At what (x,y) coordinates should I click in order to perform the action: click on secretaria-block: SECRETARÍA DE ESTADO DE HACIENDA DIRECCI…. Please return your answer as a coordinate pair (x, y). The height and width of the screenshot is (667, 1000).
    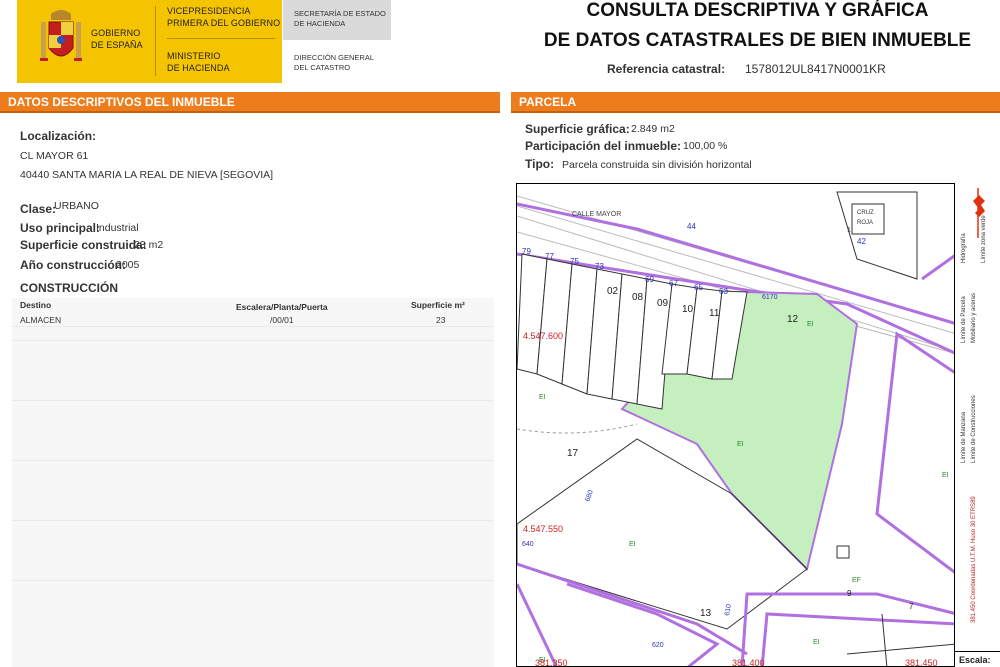
    Looking at the image, I should click on (337, 41).